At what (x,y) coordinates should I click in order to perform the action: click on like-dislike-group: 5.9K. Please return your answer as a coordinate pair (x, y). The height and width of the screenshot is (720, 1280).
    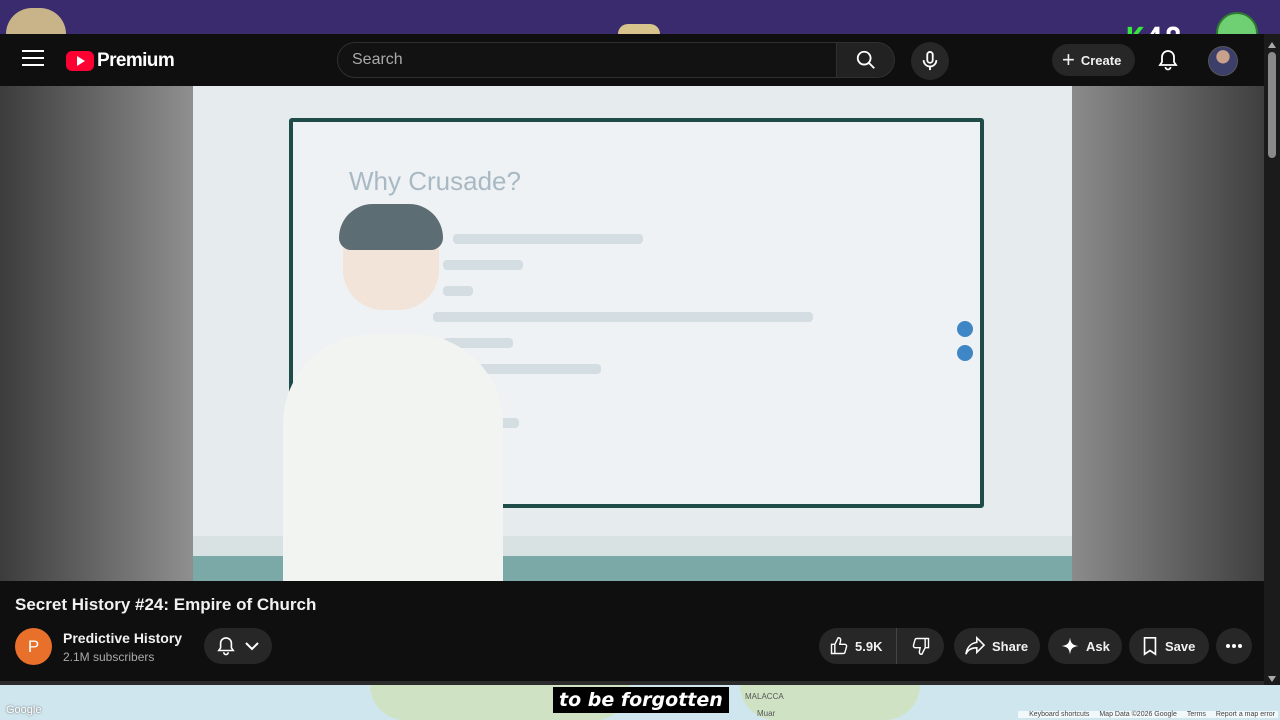
    Looking at the image, I should click on (881, 646).